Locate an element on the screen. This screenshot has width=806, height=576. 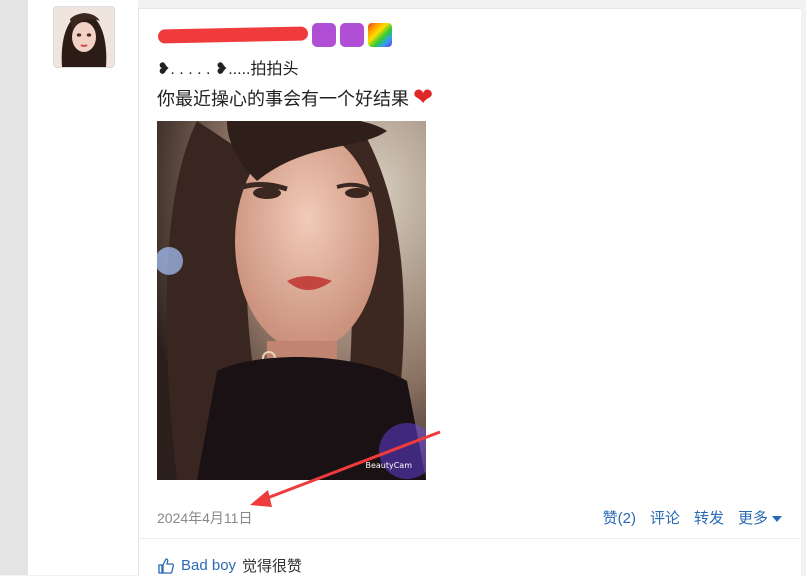
post-actions: 赞(2) 评论 转发 更多 is located at coordinates (692, 517).